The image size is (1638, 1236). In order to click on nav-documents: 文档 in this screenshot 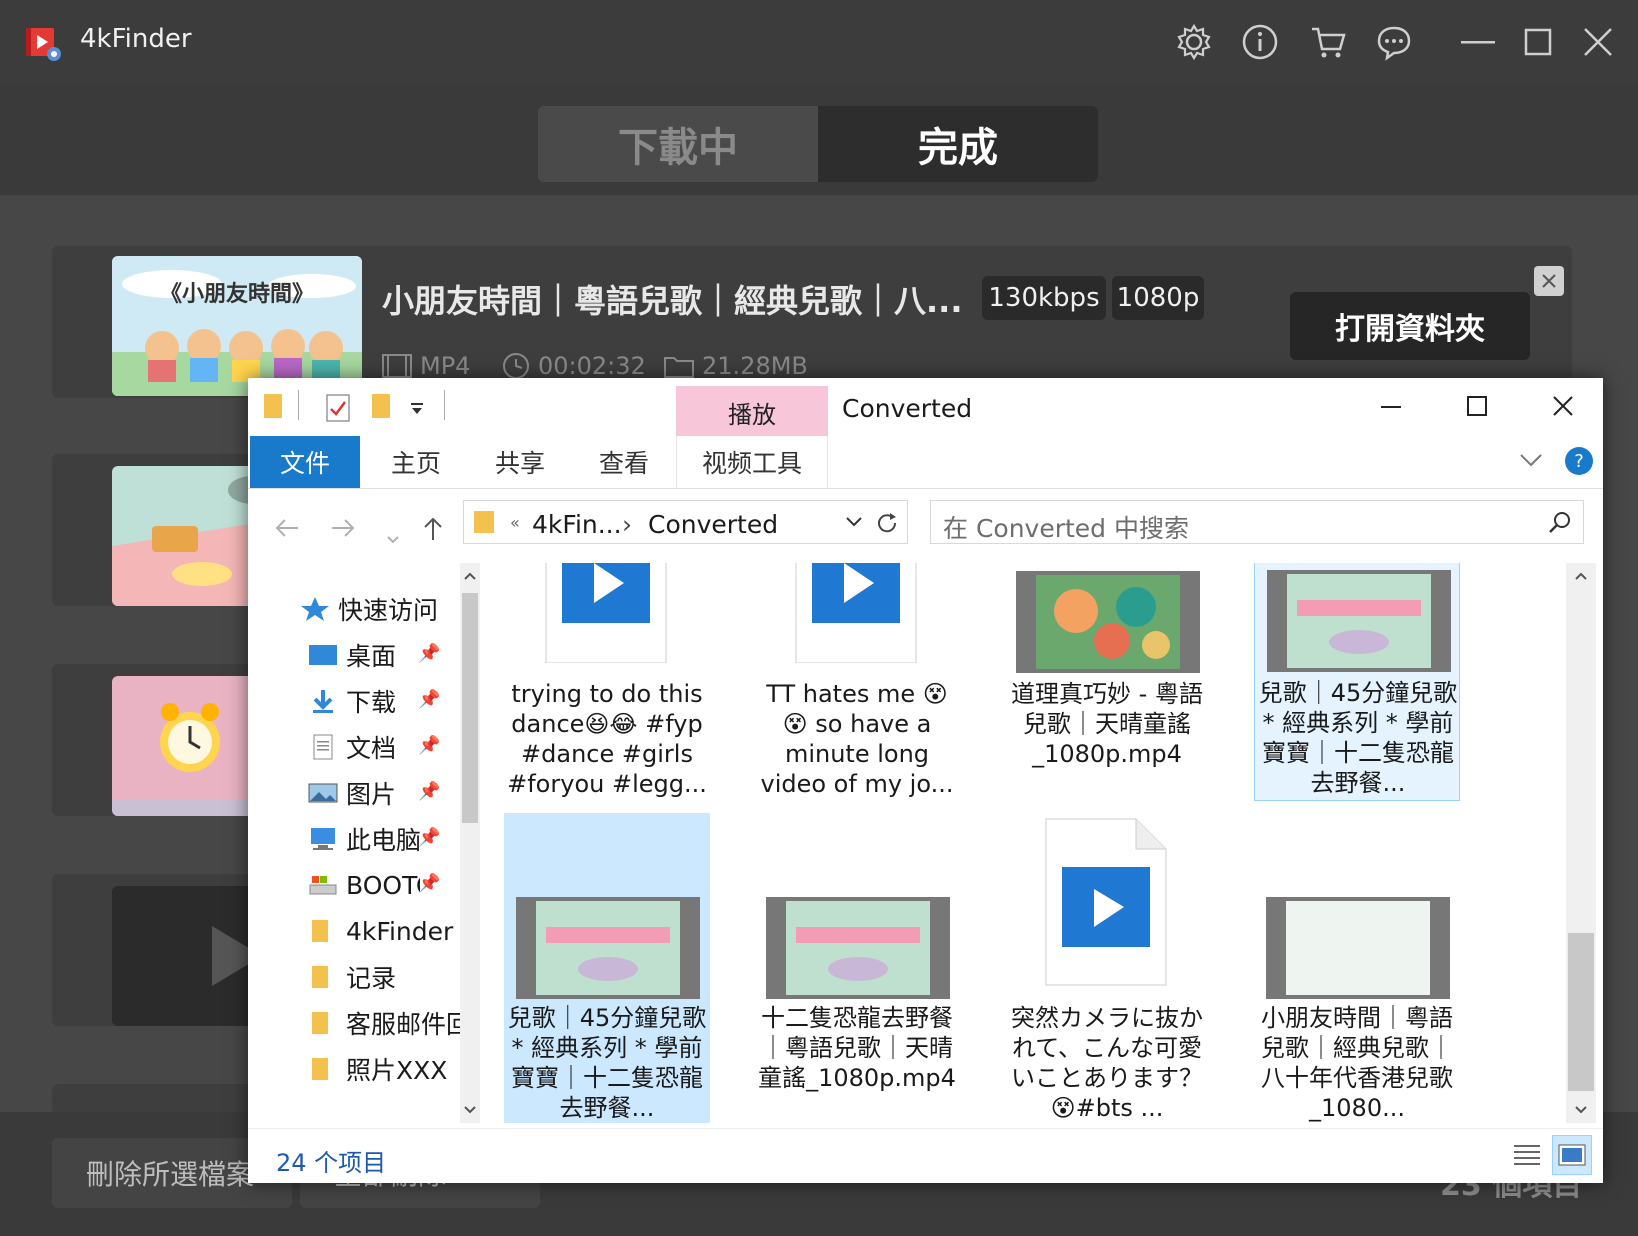, I will do `click(352, 747)`.